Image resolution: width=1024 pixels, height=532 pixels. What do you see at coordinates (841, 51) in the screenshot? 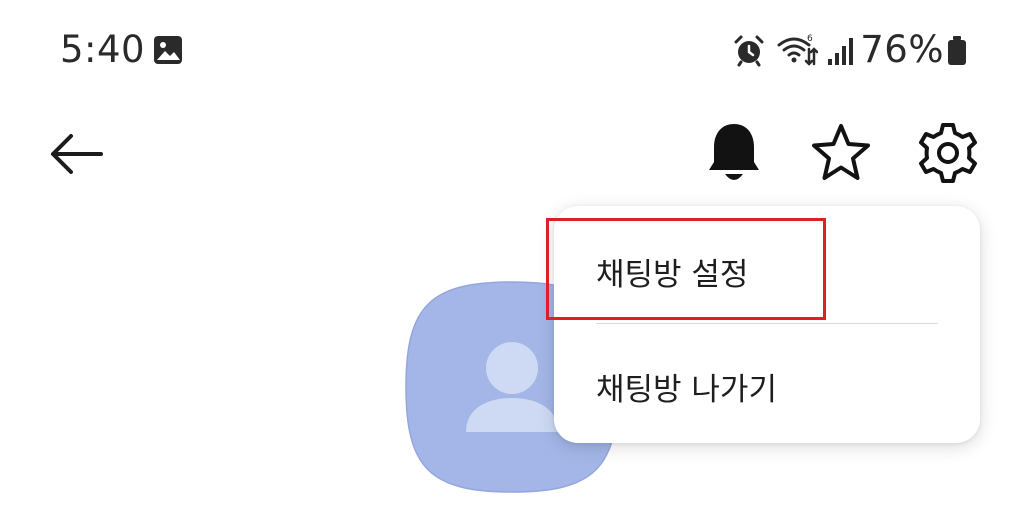
I see `signal-icon` at bounding box center [841, 51].